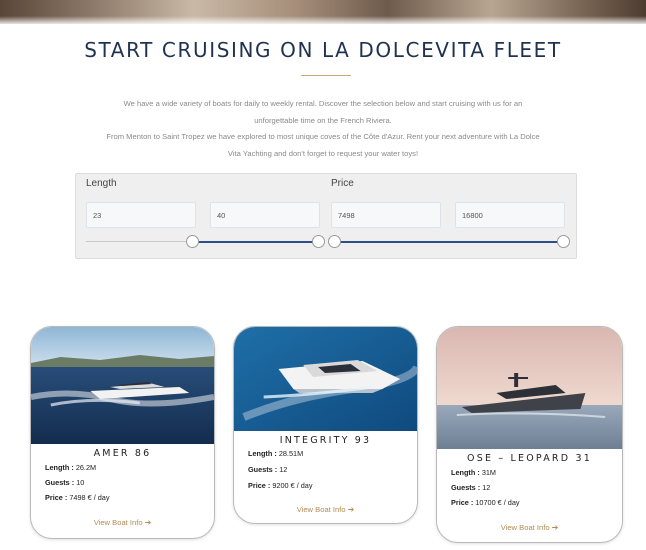  I want to click on length-filter-label: Length, so click(101, 183).